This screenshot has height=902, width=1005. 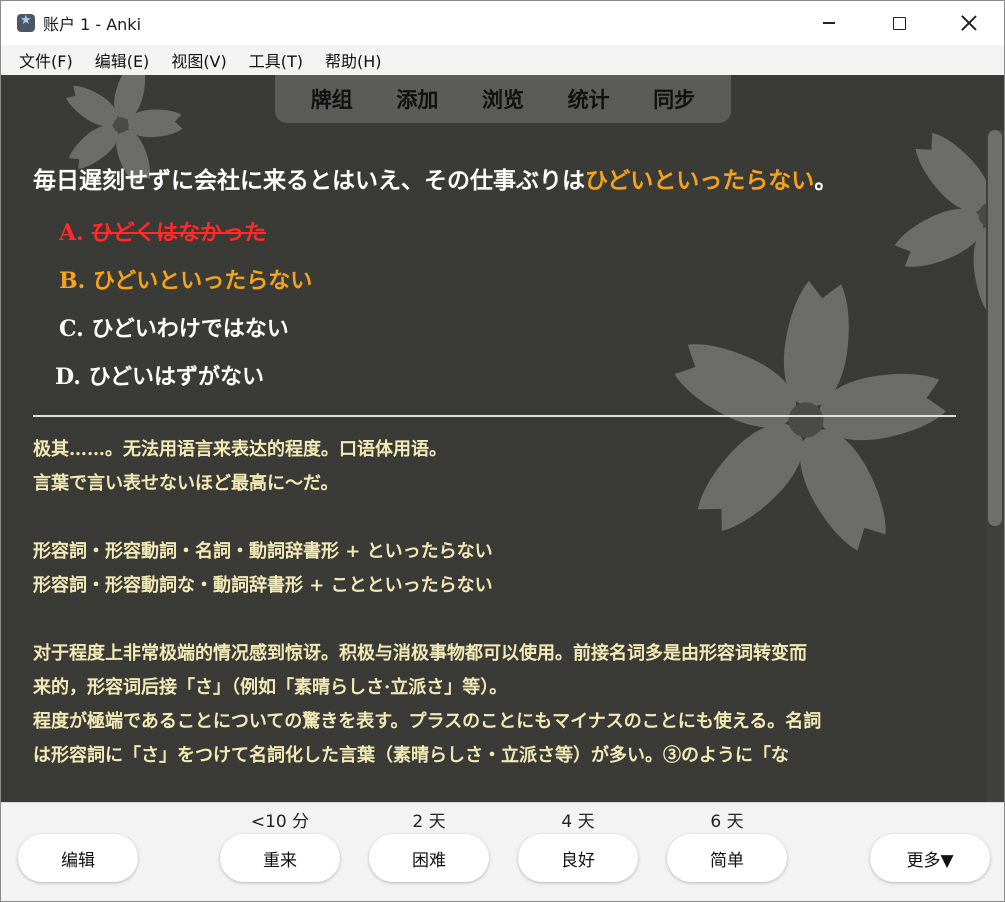 I want to click on interval-easy: 6 天, so click(x=727, y=822).